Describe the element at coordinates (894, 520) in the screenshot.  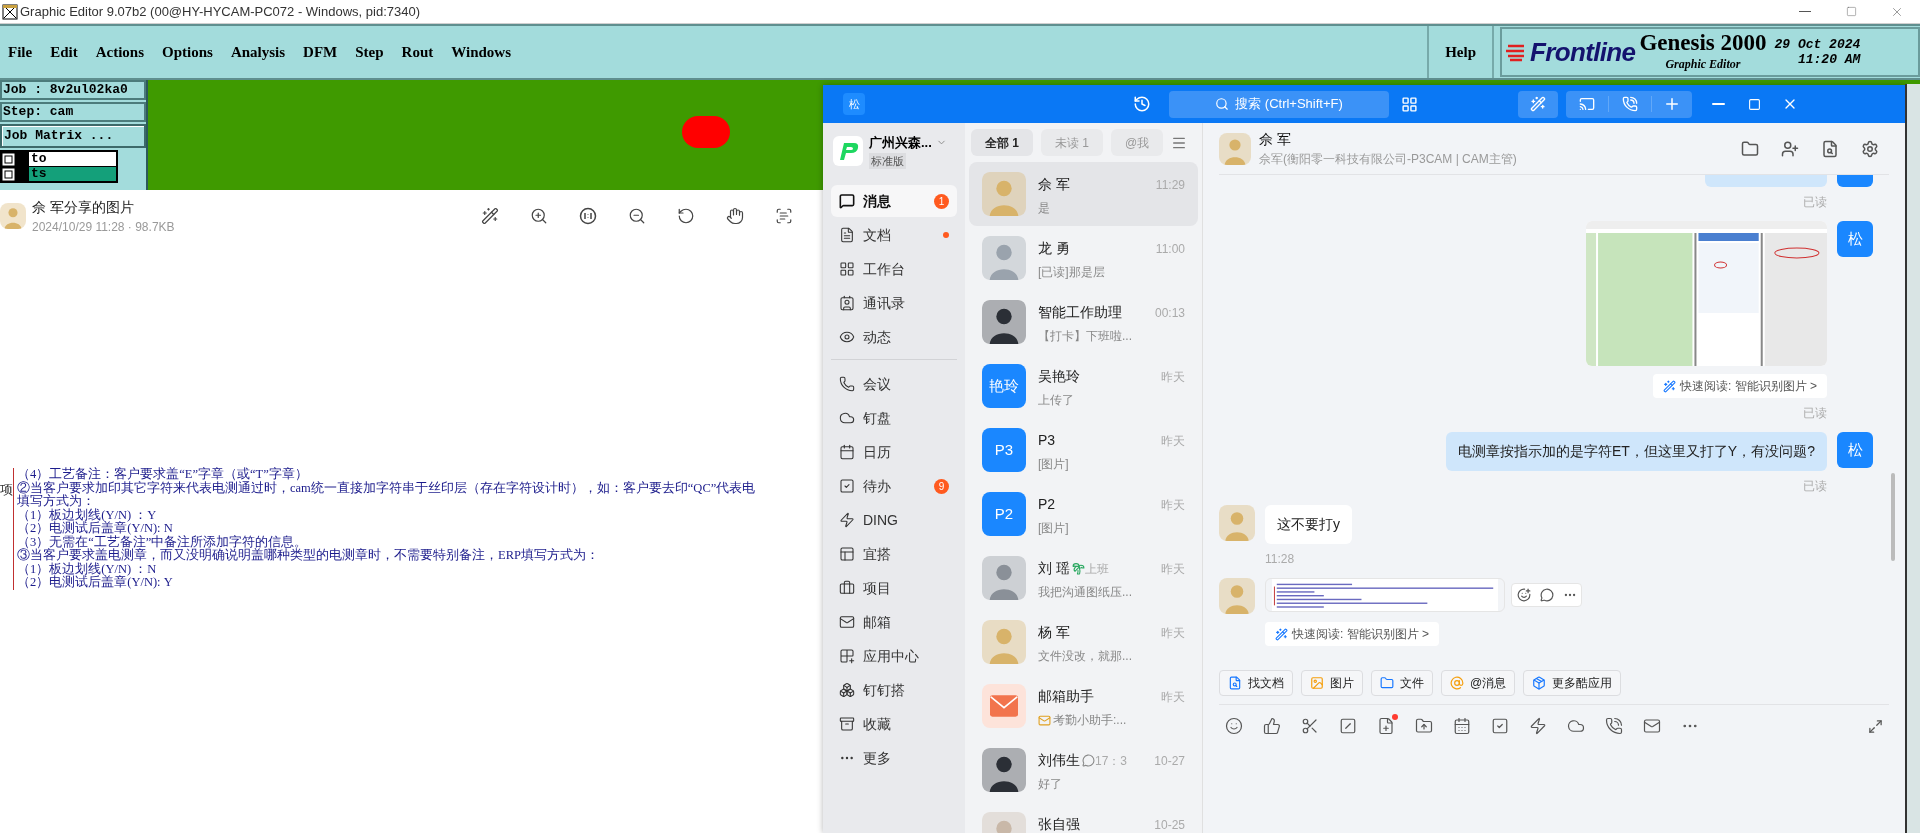
I see `nav-item: DING` at that location.